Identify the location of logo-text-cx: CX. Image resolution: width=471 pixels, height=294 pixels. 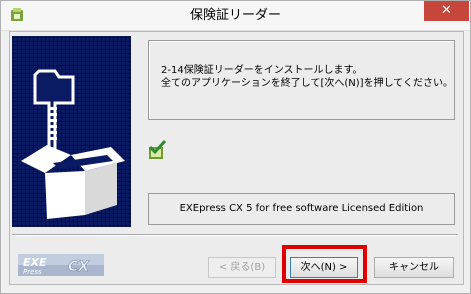
(79, 267).